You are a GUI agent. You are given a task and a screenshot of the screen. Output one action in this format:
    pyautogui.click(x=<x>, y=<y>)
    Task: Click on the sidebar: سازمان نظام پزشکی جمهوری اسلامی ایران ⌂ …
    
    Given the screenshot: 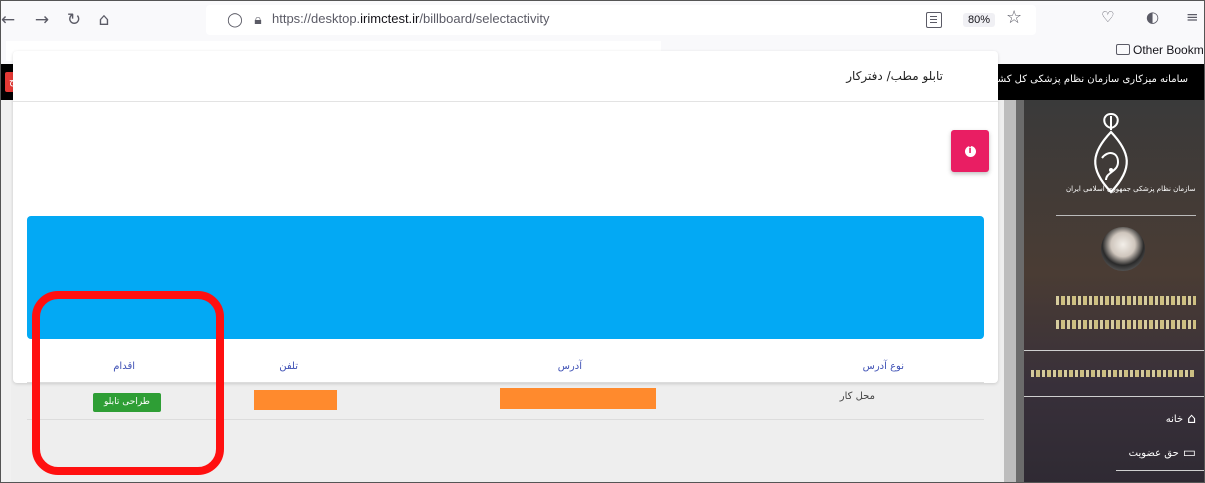 What is the action you would take?
    pyautogui.click(x=1110, y=291)
    